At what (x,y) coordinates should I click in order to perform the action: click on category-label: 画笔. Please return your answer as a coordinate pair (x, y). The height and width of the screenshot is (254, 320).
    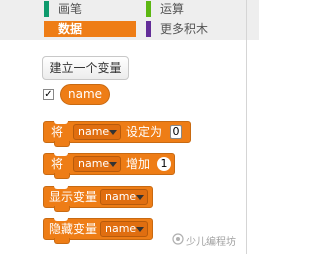
    Looking at the image, I should click on (70, 9).